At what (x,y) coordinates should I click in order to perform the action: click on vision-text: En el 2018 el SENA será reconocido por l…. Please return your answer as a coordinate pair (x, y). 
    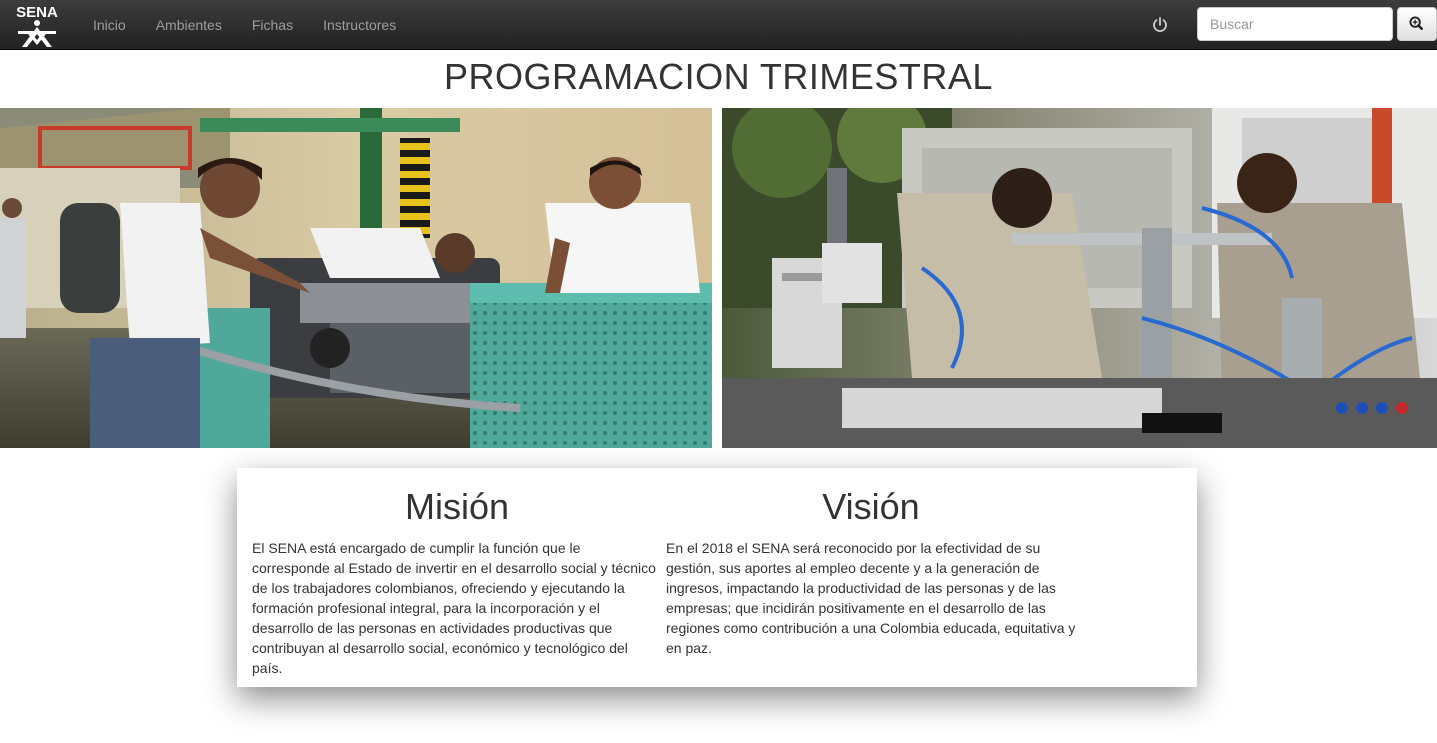
    Looking at the image, I should click on (871, 598).